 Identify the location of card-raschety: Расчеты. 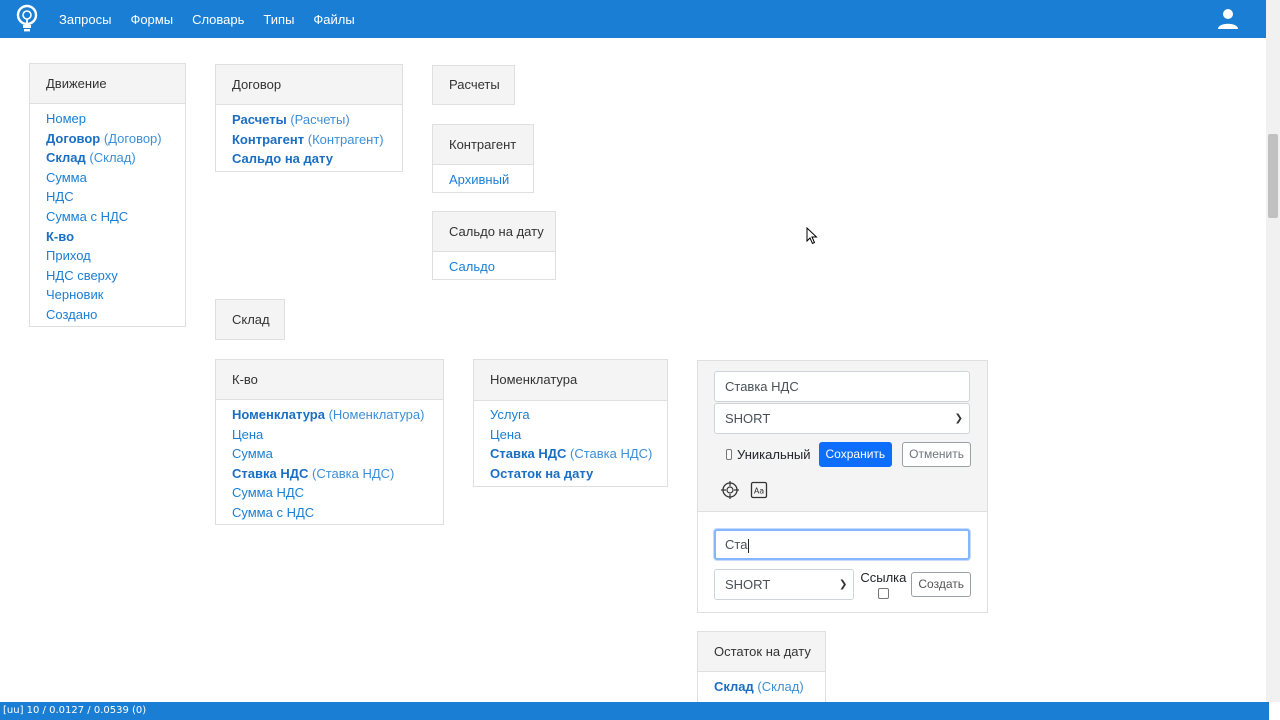
(473, 85).